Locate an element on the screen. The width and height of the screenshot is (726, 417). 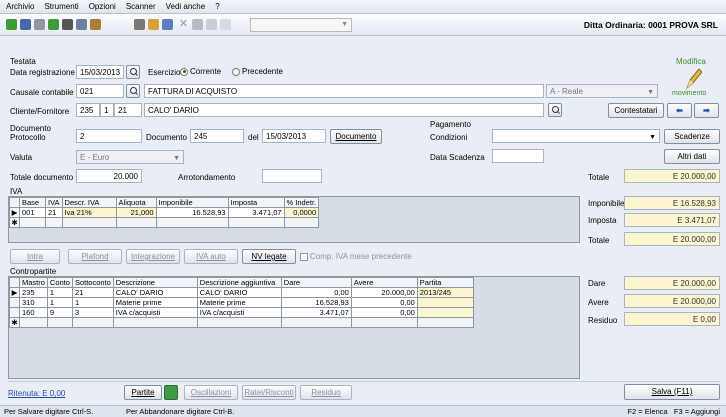
menu-archivio: Archivio is located at coordinates (20, 6).